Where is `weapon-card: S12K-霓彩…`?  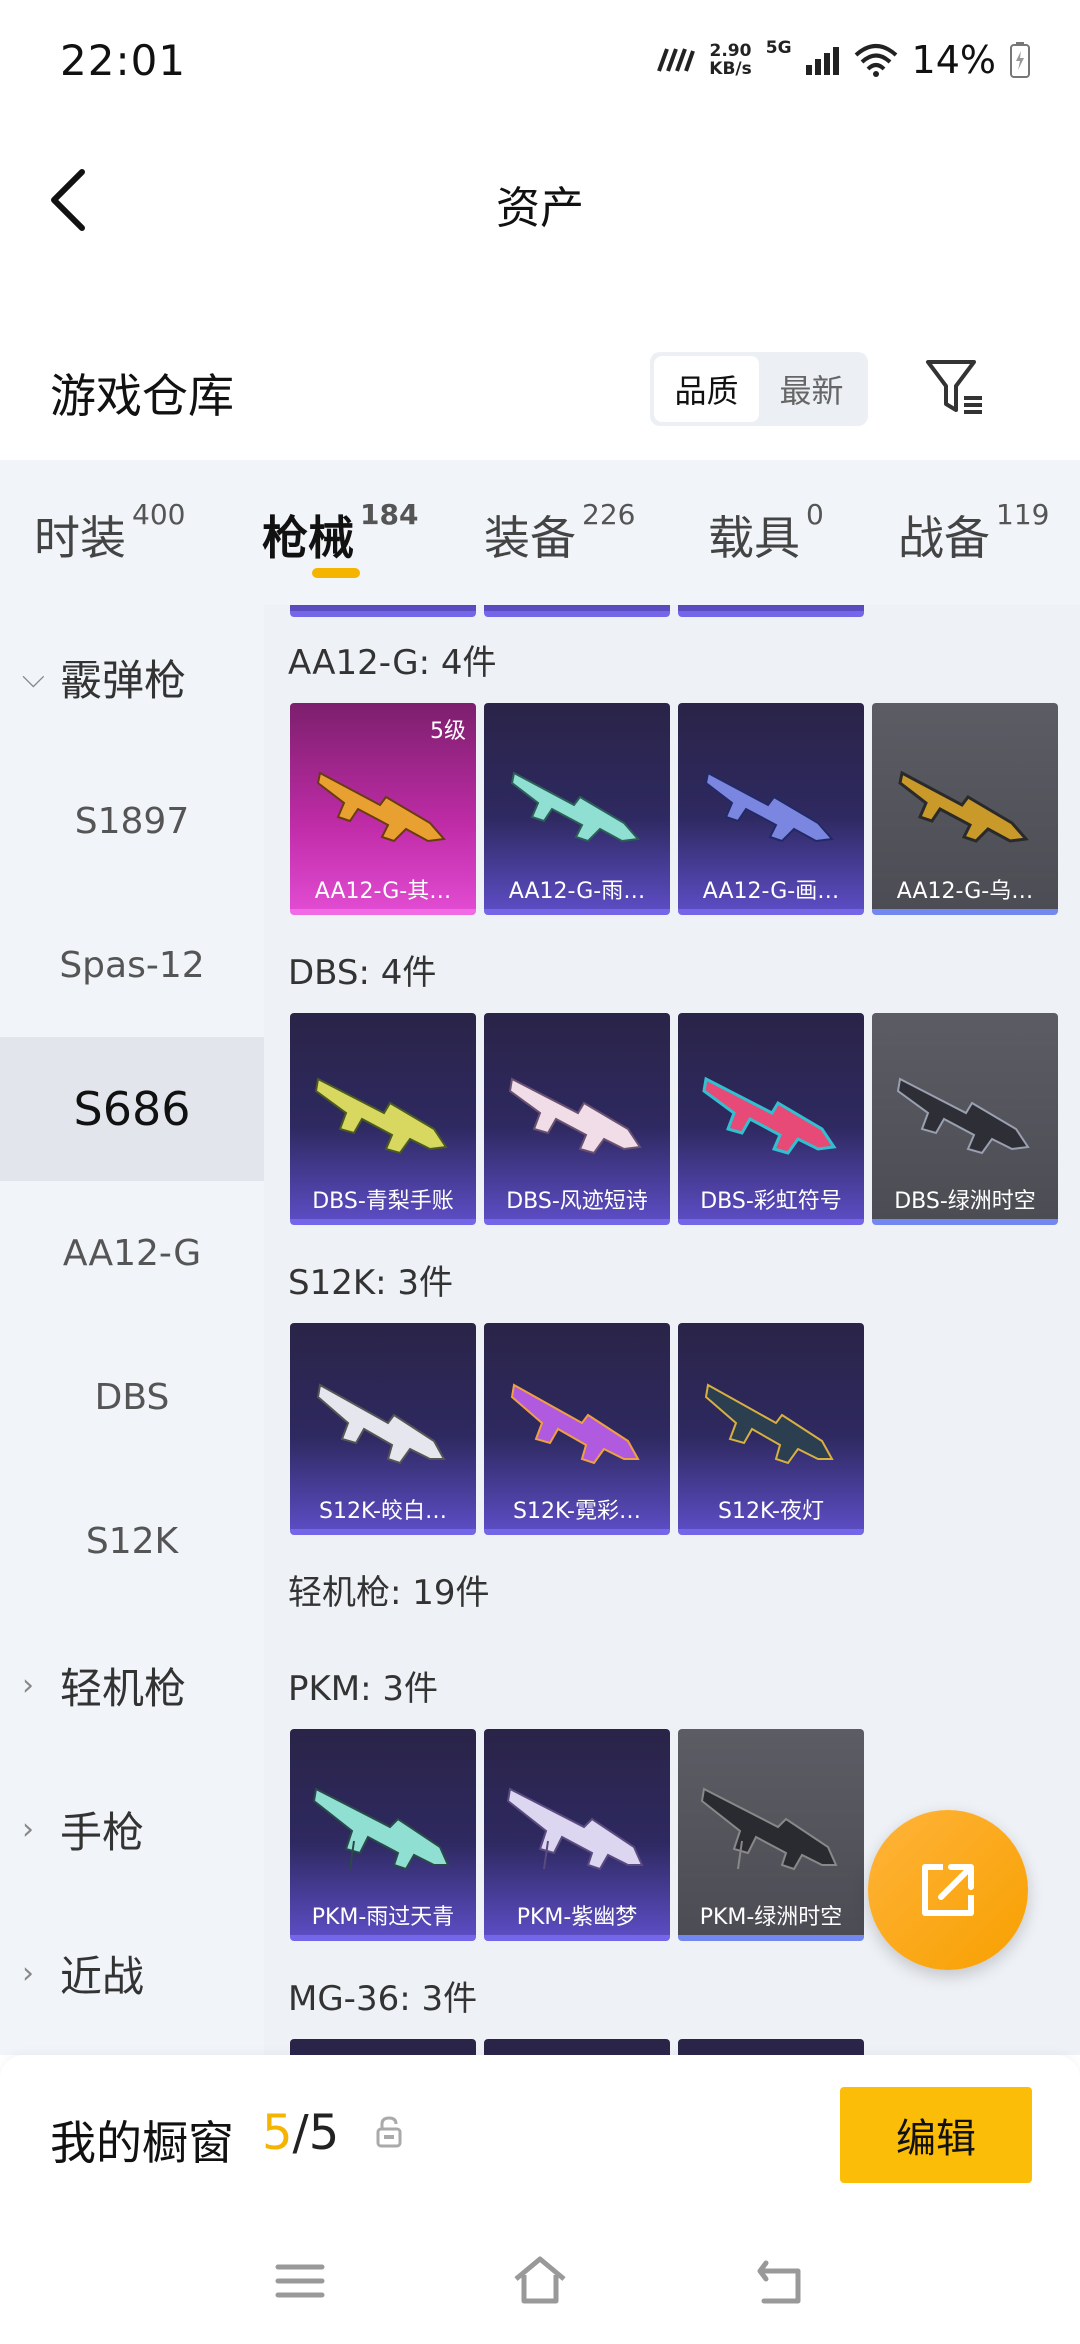
weapon-card: S12K-霓彩… is located at coordinates (577, 1429).